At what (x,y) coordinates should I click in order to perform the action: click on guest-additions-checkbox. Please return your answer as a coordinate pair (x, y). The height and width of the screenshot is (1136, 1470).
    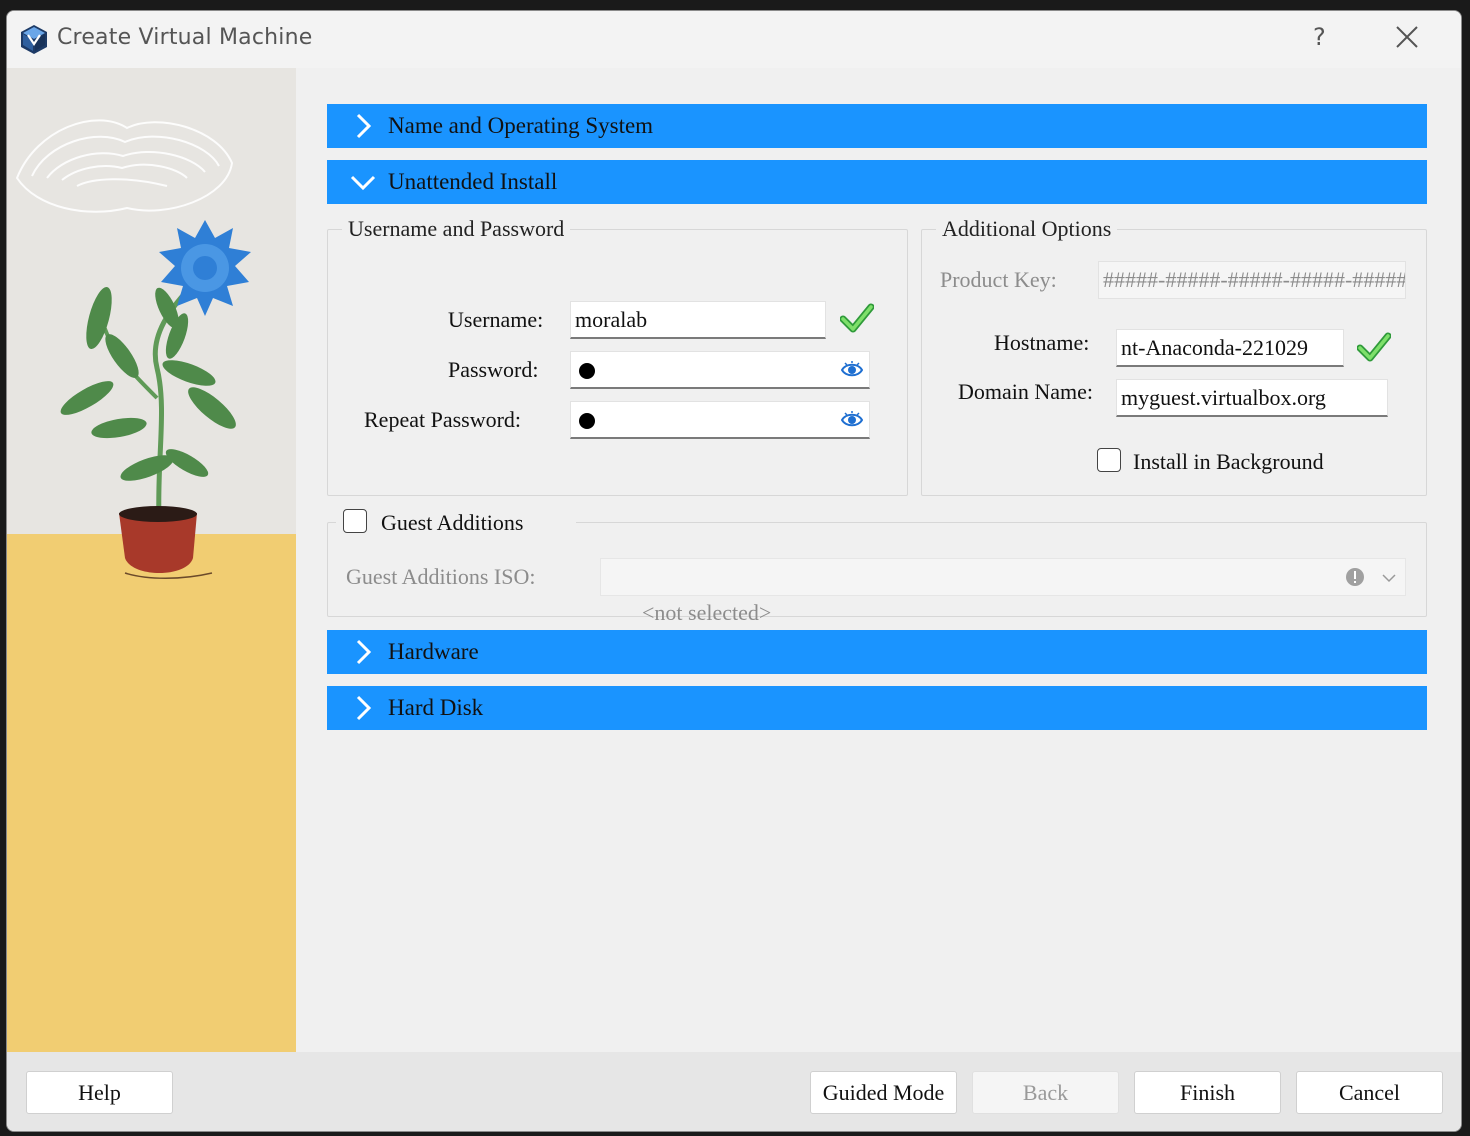
    Looking at the image, I should click on (355, 521).